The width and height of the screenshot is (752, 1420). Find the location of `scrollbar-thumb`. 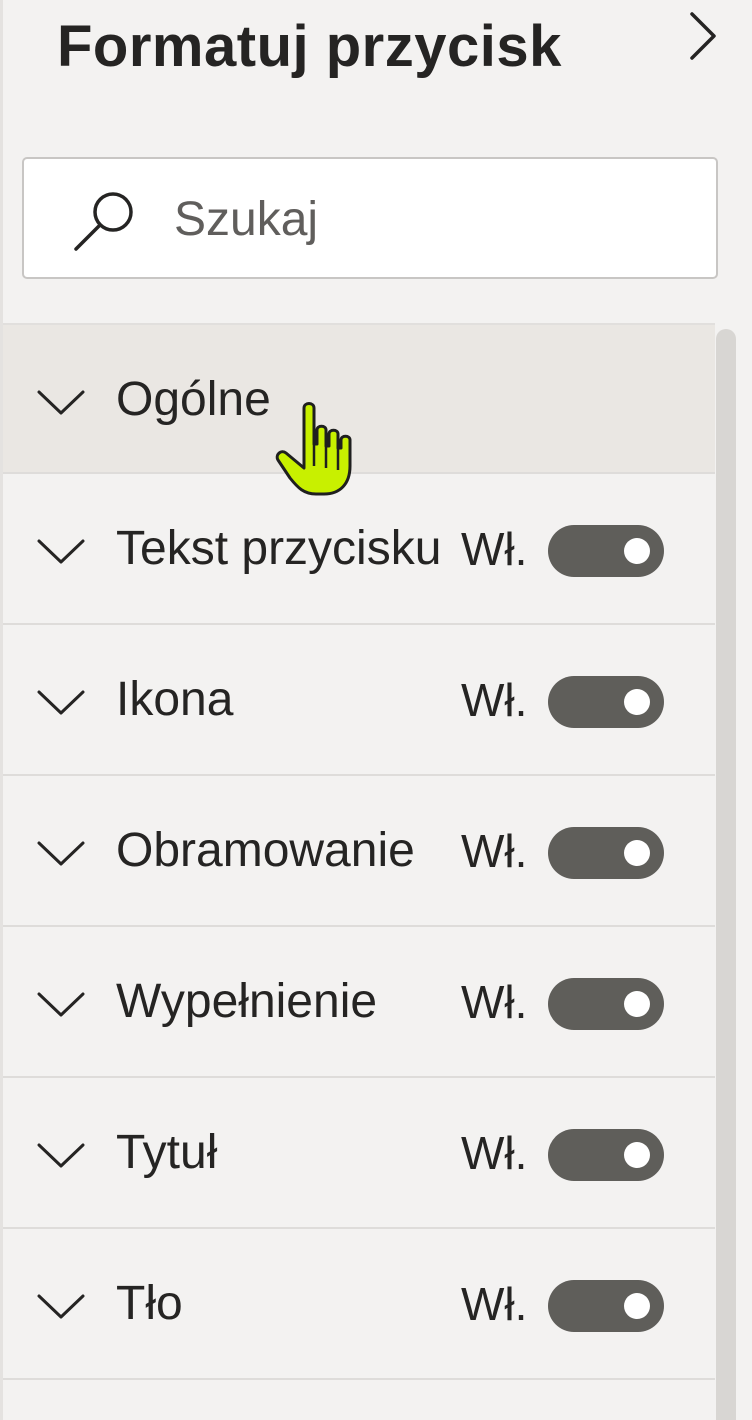

scrollbar-thumb is located at coordinates (726, 874).